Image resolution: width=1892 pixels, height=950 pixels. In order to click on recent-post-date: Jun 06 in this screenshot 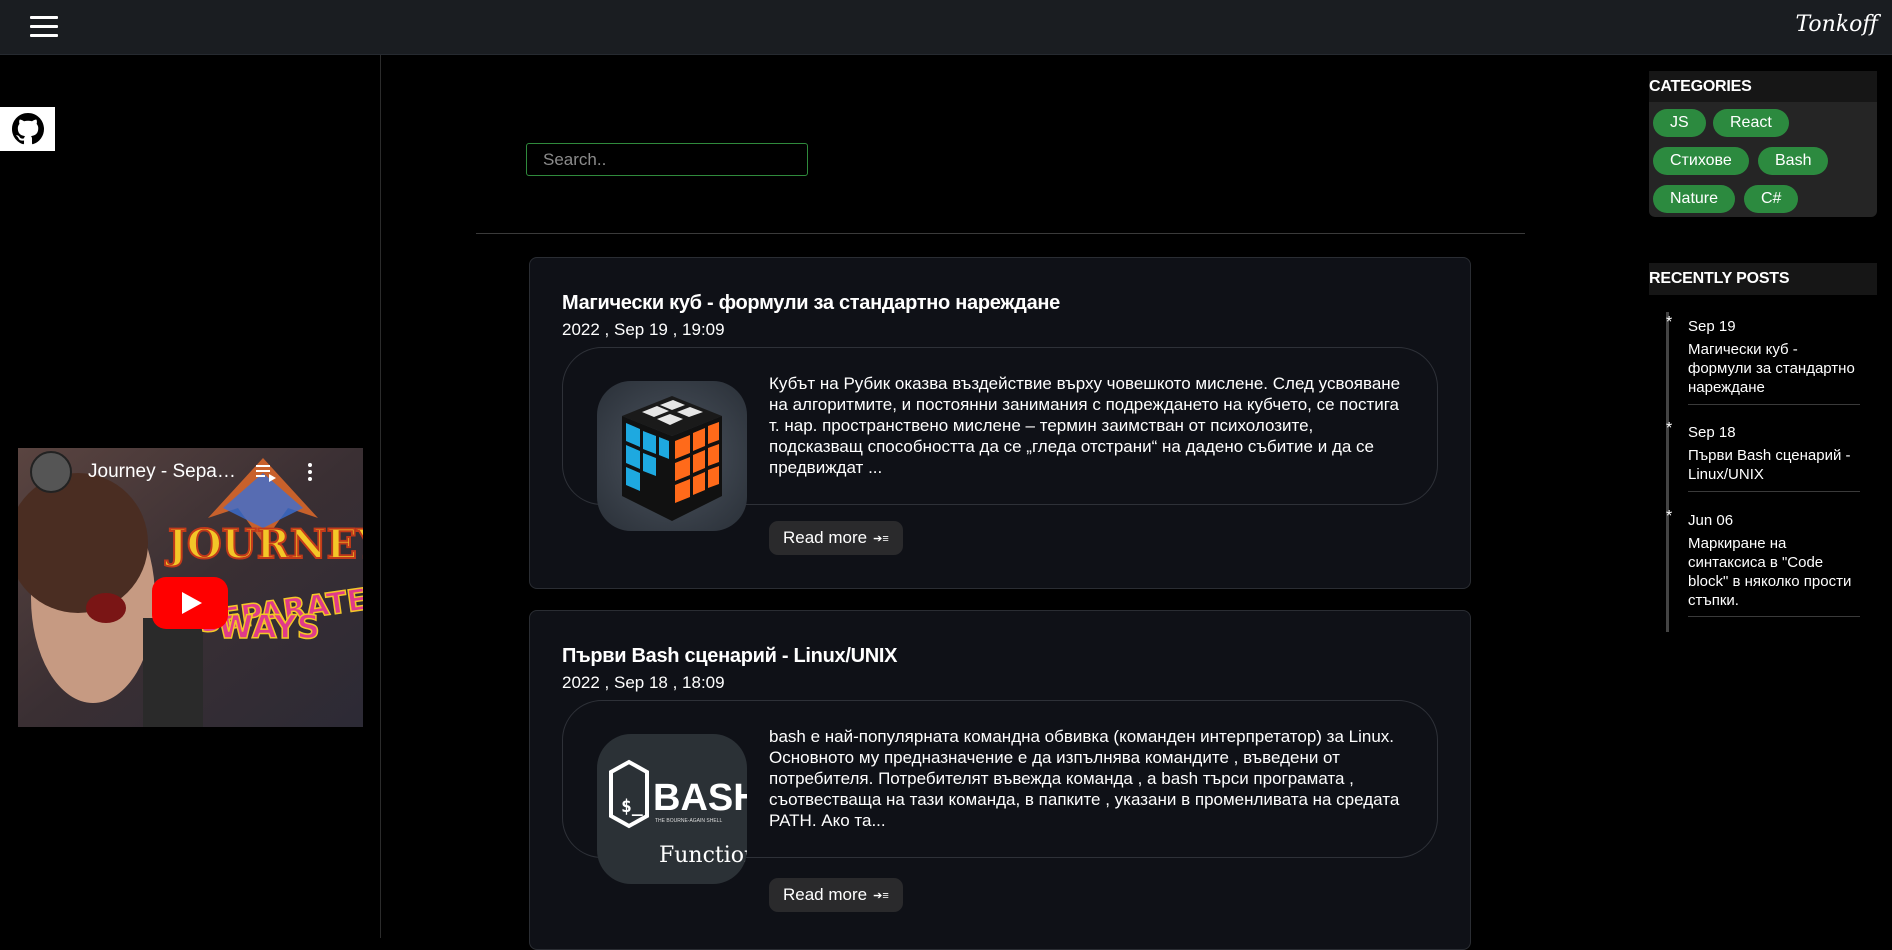, I will do `click(1711, 520)`.